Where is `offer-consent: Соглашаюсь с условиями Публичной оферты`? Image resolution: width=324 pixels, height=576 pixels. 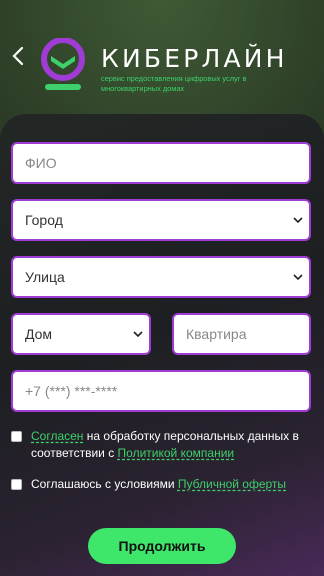
offer-consent: Соглашаюсь с условиями Публичной оферты is located at coordinates (161, 484).